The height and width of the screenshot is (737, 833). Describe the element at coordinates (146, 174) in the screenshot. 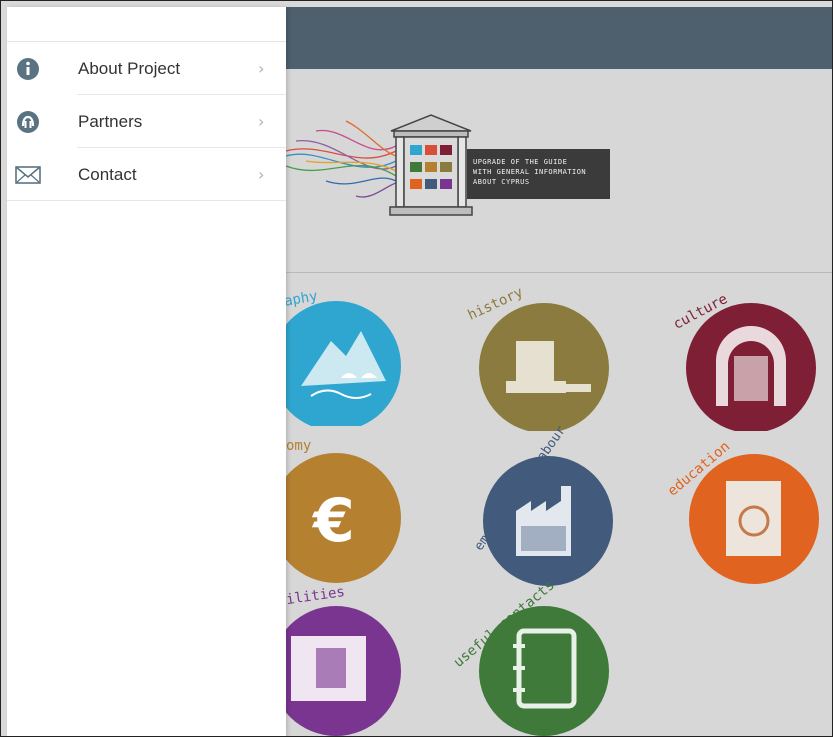

I see `menu-item-contact: Contact ›` at that location.